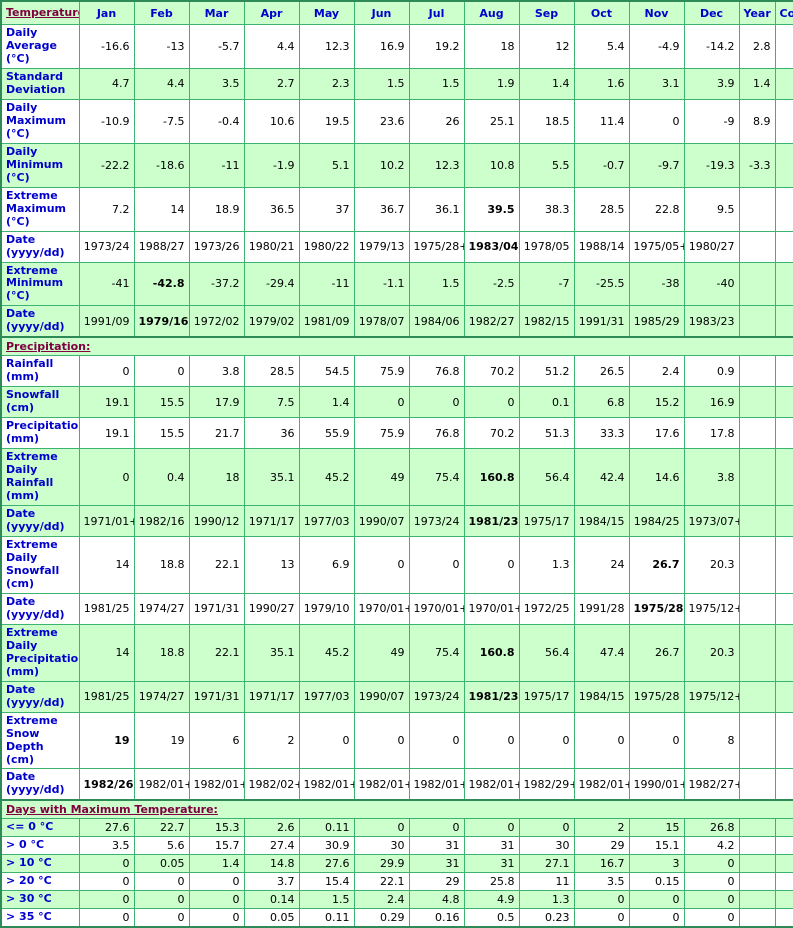  I want to click on table-cell: 2, so click(271, 740).